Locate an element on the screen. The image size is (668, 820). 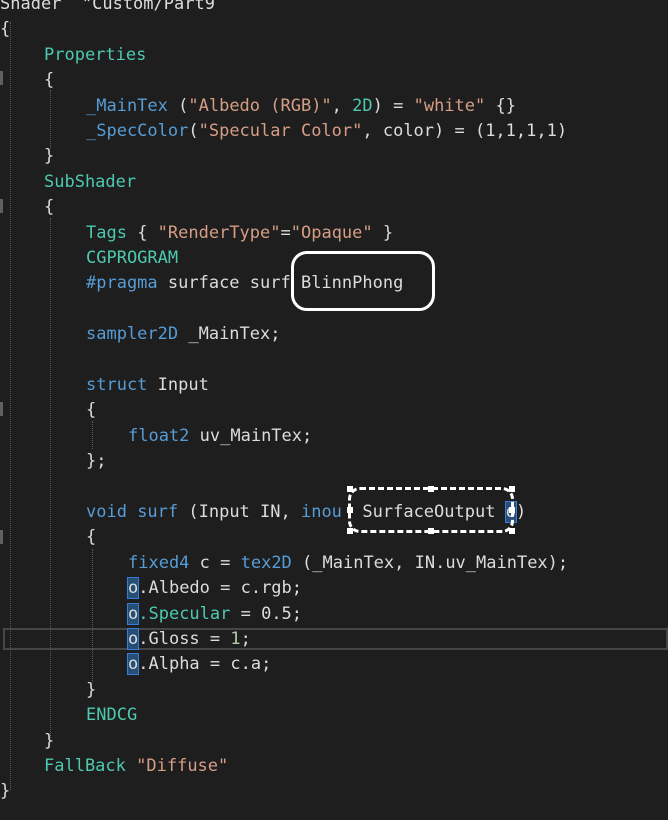
code-token: "Opaque" is located at coordinates (331, 232).